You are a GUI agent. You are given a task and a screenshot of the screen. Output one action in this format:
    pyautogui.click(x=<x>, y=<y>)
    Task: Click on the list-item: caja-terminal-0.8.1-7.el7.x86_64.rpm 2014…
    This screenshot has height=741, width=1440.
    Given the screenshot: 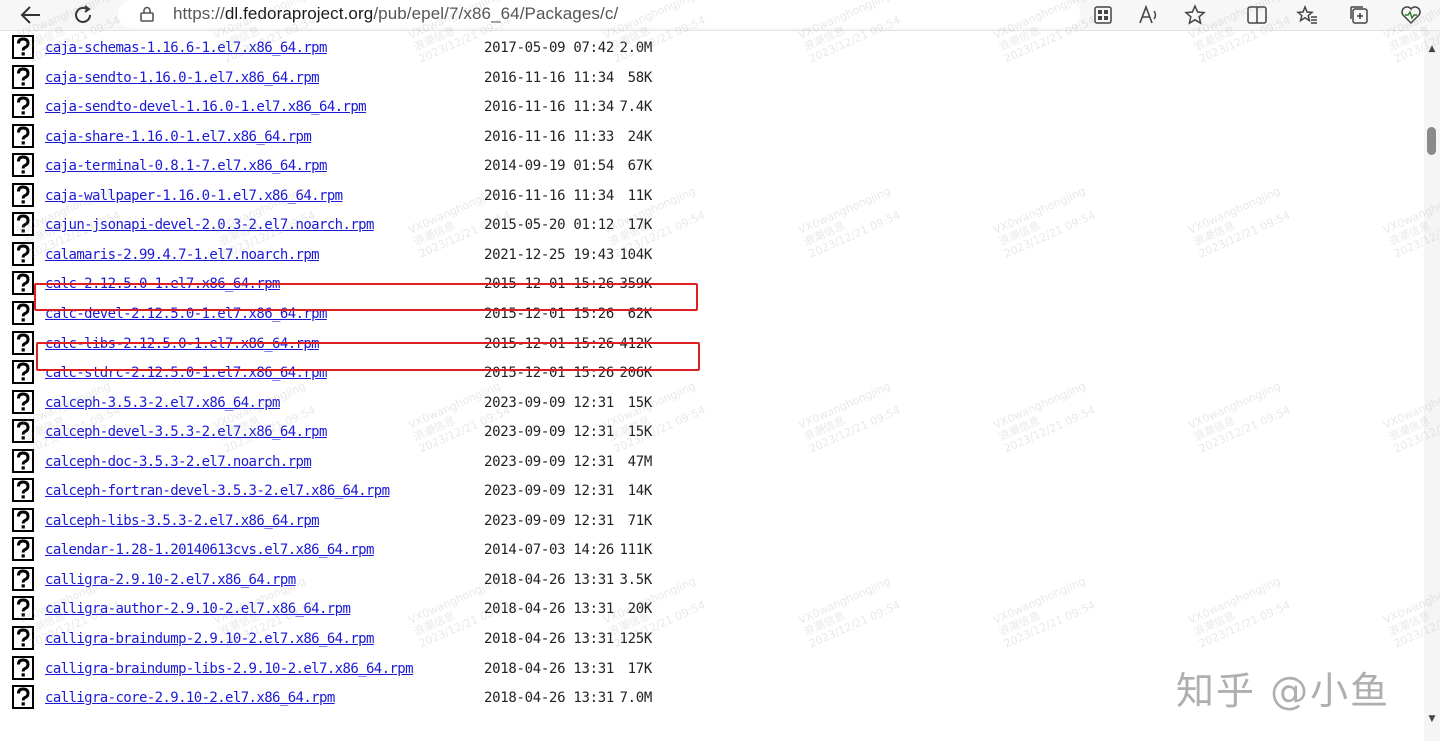 What is the action you would take?
    pyautogui.click(x=712, y=165)
    